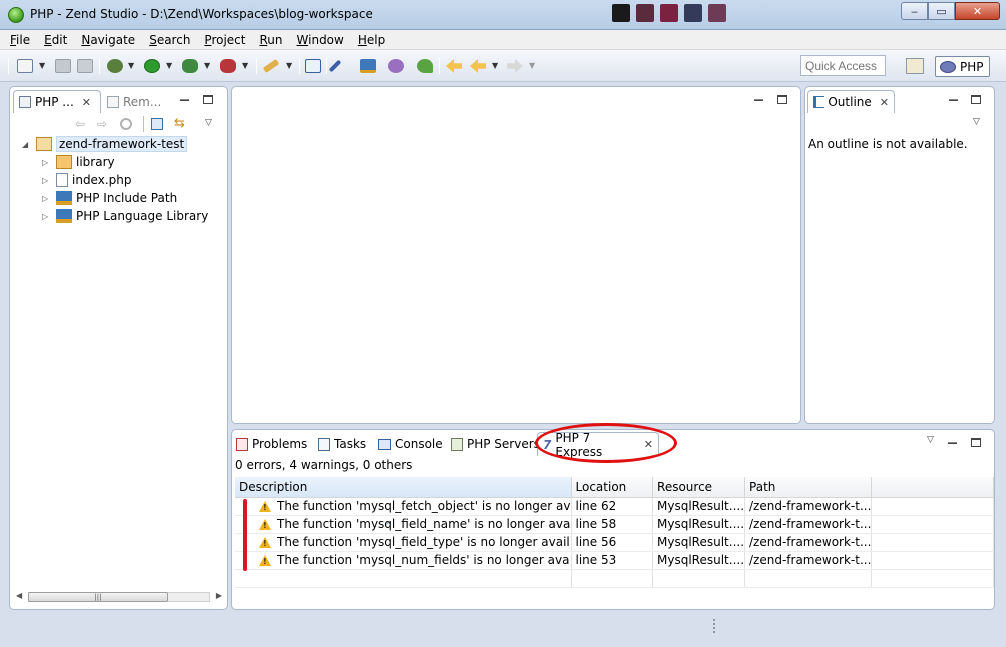 This screenshot has height=647, width=1006. Describe the element at coordinates (126, 124) in the screenshot. I see `up-nav-icon` at that location.